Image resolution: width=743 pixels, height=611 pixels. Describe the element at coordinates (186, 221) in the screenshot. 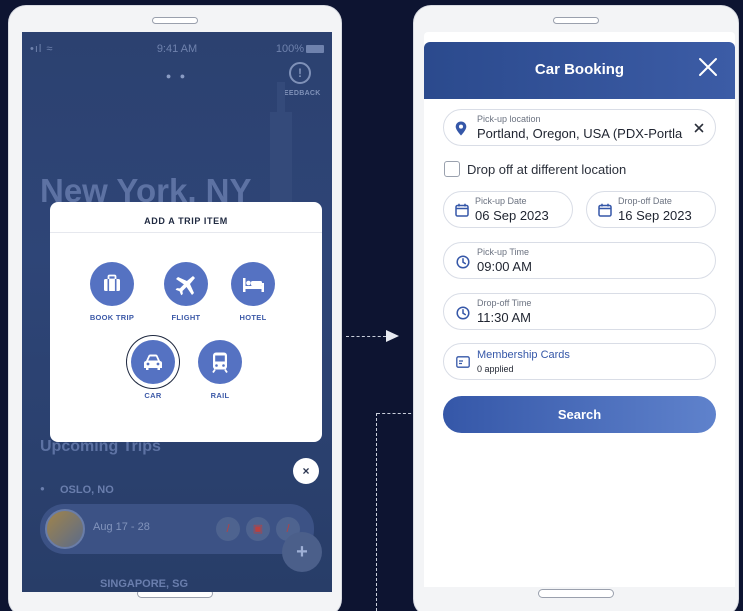

I see `modal-title: ADD A TRIP ITEM` at that location.